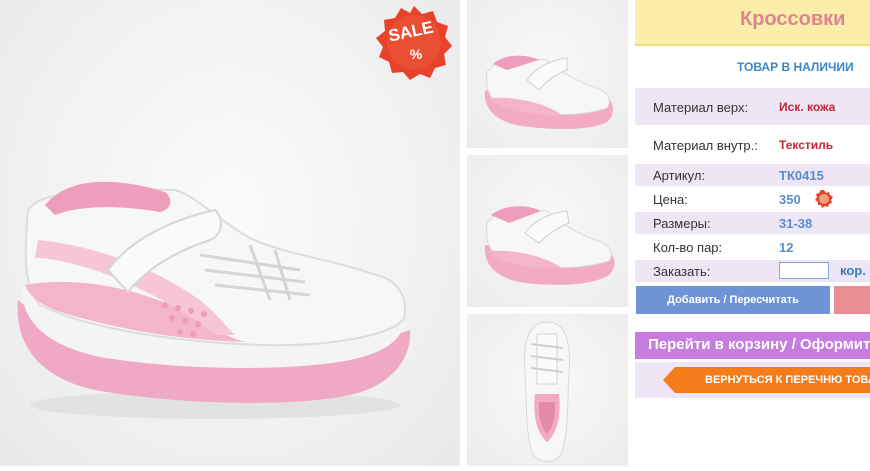 This screenshot has width=870, height=471. What do you see at coordinates (852, 300) in the screenshot?
I see `secondary-button` at bounding box center [852, 300].